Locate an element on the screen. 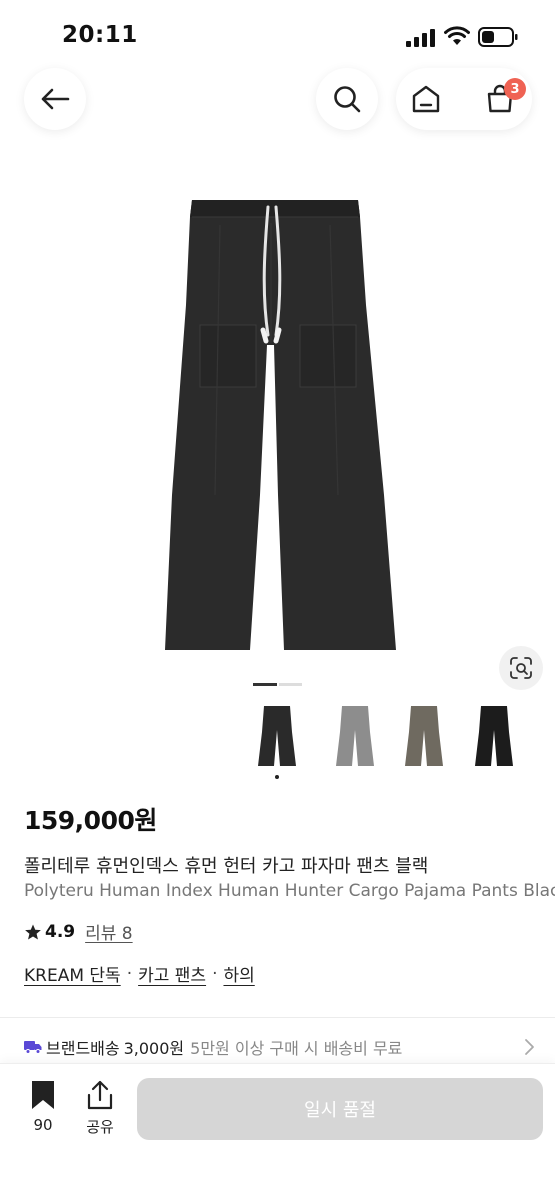 This screenshot has width=555, height=1200. shipping-note: 5만원 이상 구매 시 배송비 무료 is located at coordinates (296, 1048).